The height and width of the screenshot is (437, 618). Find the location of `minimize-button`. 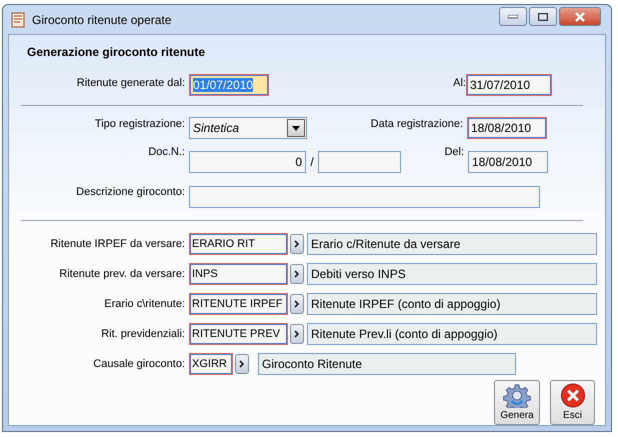

minimize-button is located at coordinates (513, 16).